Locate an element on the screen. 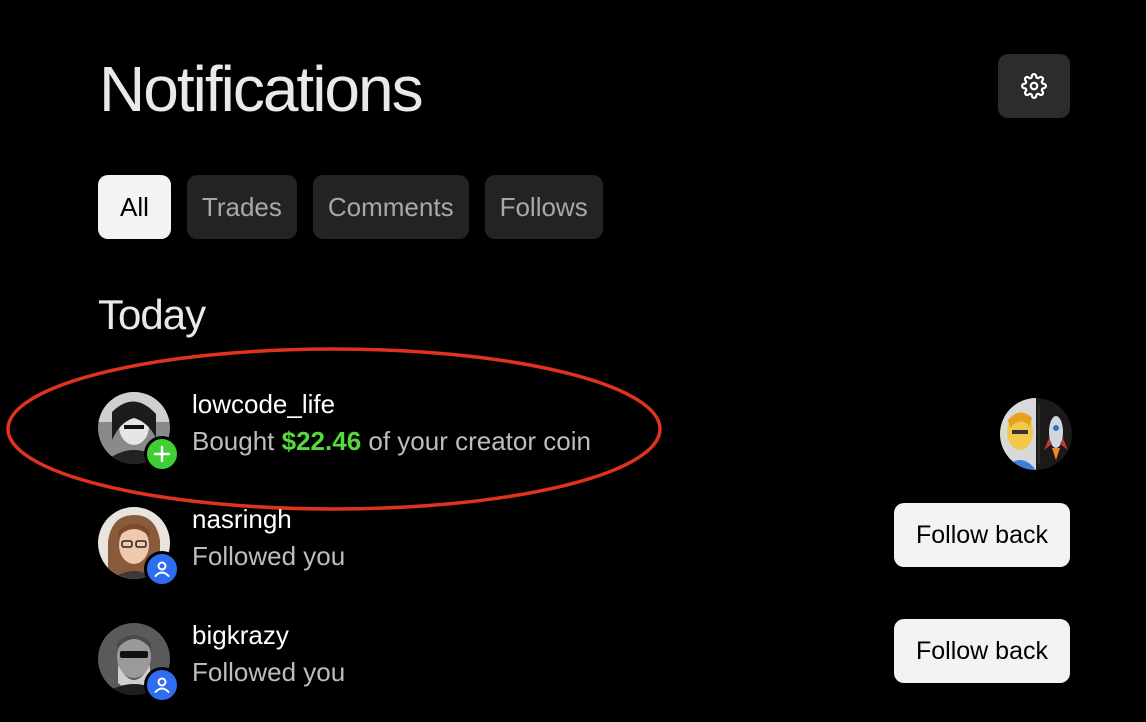 The image size is (1146, 722). creator-coin-thumbnail is located at coordinates (1036, 434).